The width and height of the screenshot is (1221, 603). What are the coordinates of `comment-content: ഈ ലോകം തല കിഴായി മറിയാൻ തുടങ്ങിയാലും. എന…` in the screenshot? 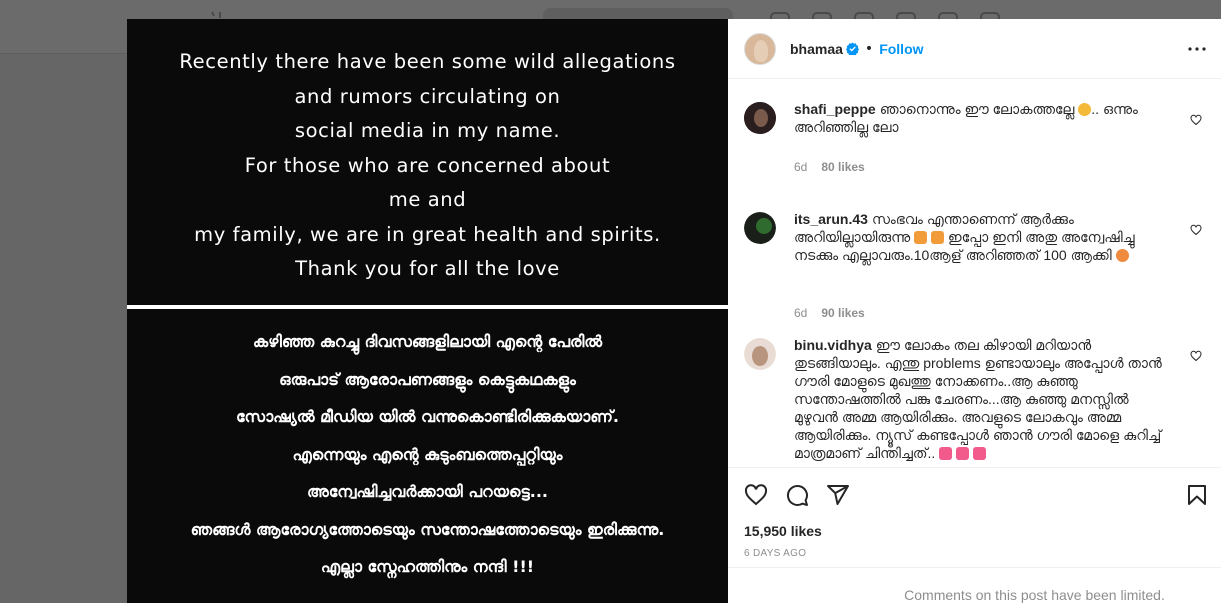 It's located at (978, 399).